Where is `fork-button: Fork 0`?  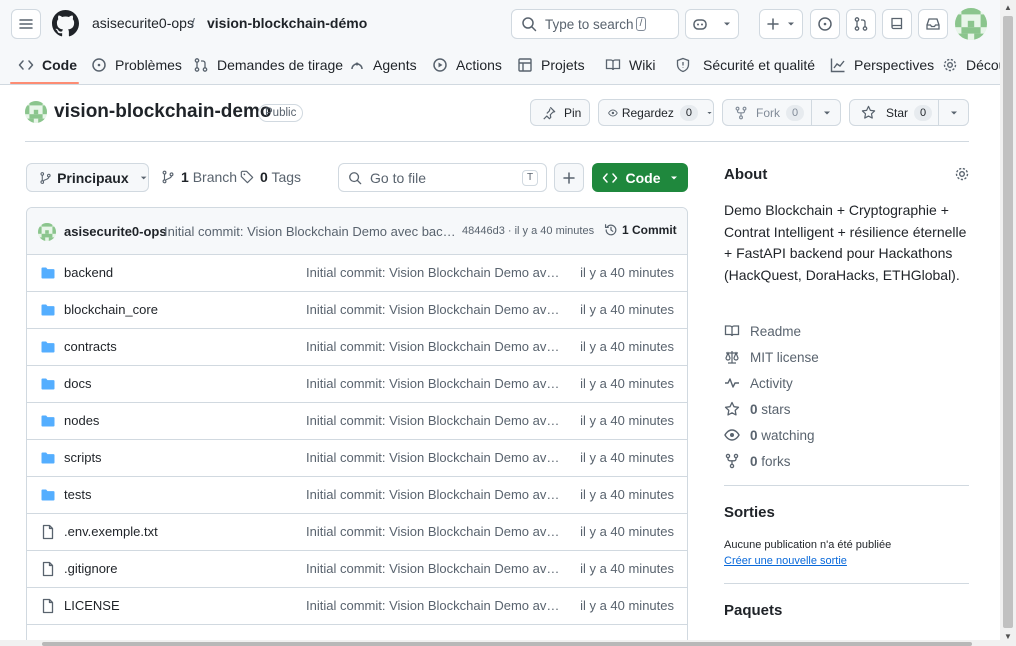 fork-button: Fork 0 is located at coordinates (781, 112).